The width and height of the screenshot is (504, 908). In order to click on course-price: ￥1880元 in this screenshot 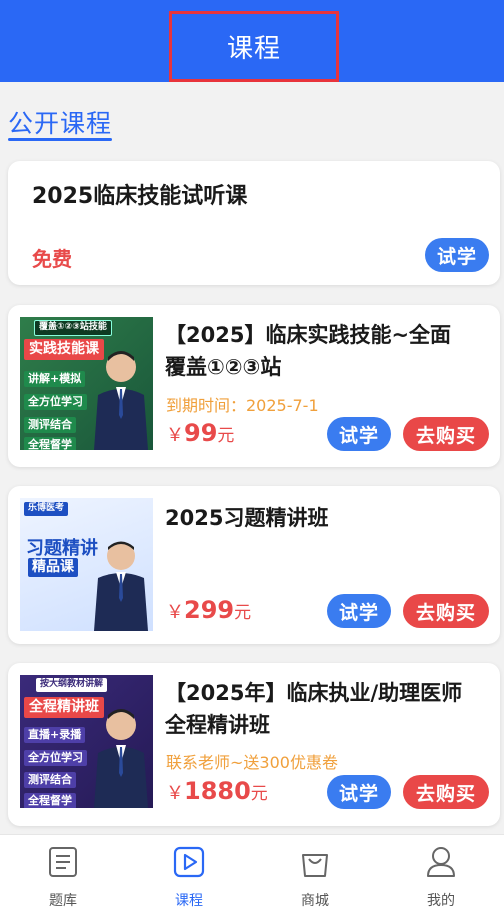, I will do `click(217, 791)`.